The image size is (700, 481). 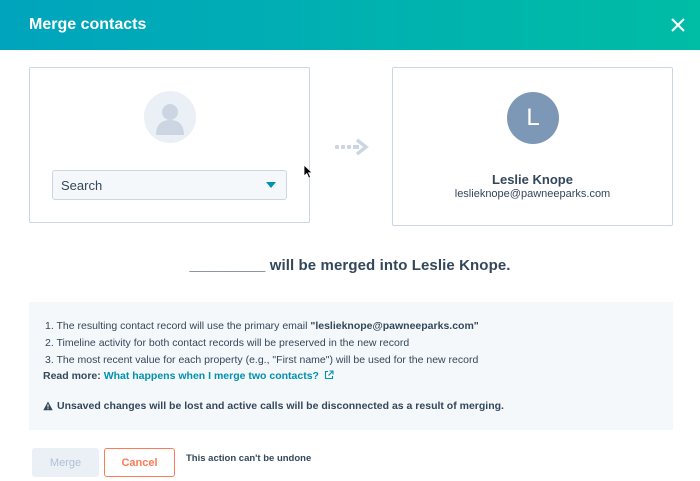 I want to click on mouse-cursor-icon, so click(x=308, y=171).